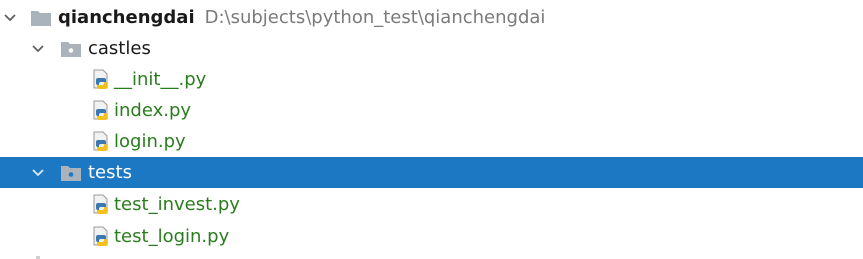 The image size is (863, 259). What do you see at coordinates (160, 79) in the screenshot?
I see `file-label: __init__.py` at bounding box center [160, 79].